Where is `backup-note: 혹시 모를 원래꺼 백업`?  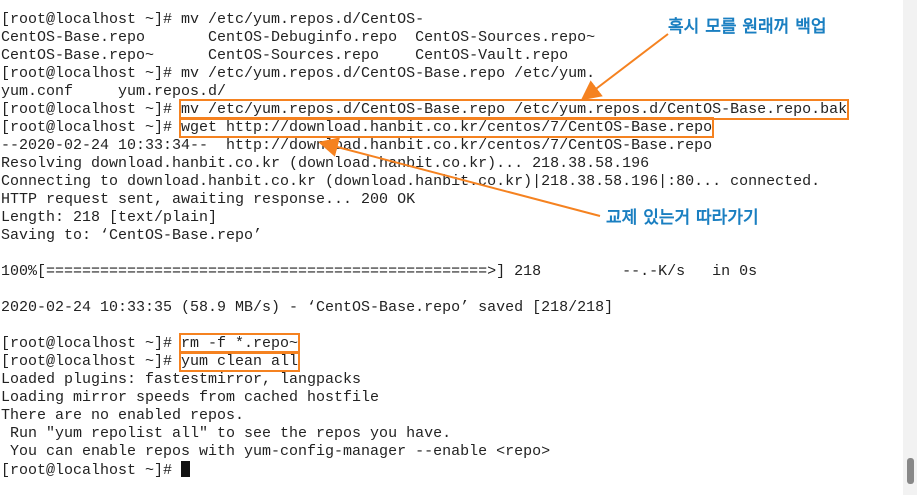 backup-note: 혹시 모를 원래꺼 백업 is located at coordinates (747, 27).